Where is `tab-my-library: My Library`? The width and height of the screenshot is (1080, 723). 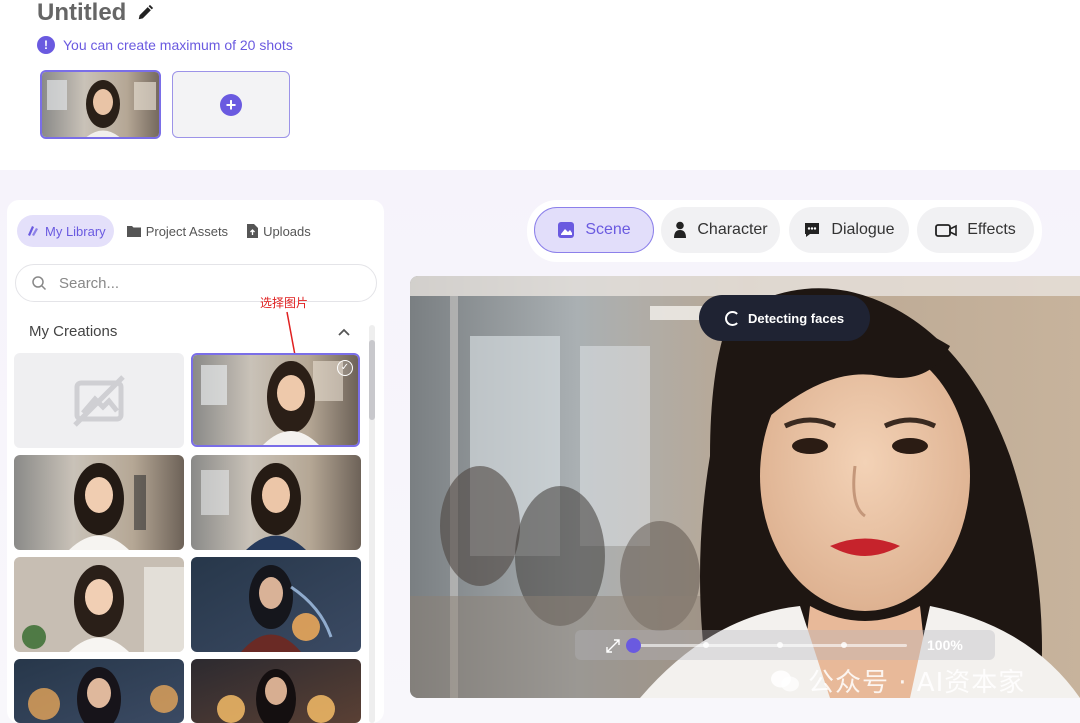 tab-my-library: My Library is located at coordinates (65, 231).